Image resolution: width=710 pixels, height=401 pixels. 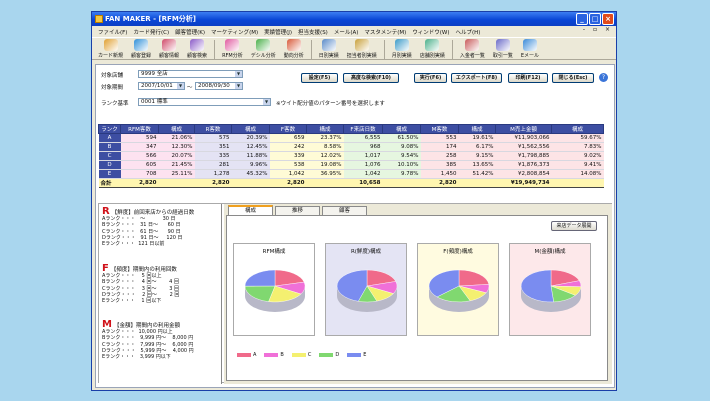 I want to click on date-to-select: 2008/09/30 ▼, so click(x=219, y=86).